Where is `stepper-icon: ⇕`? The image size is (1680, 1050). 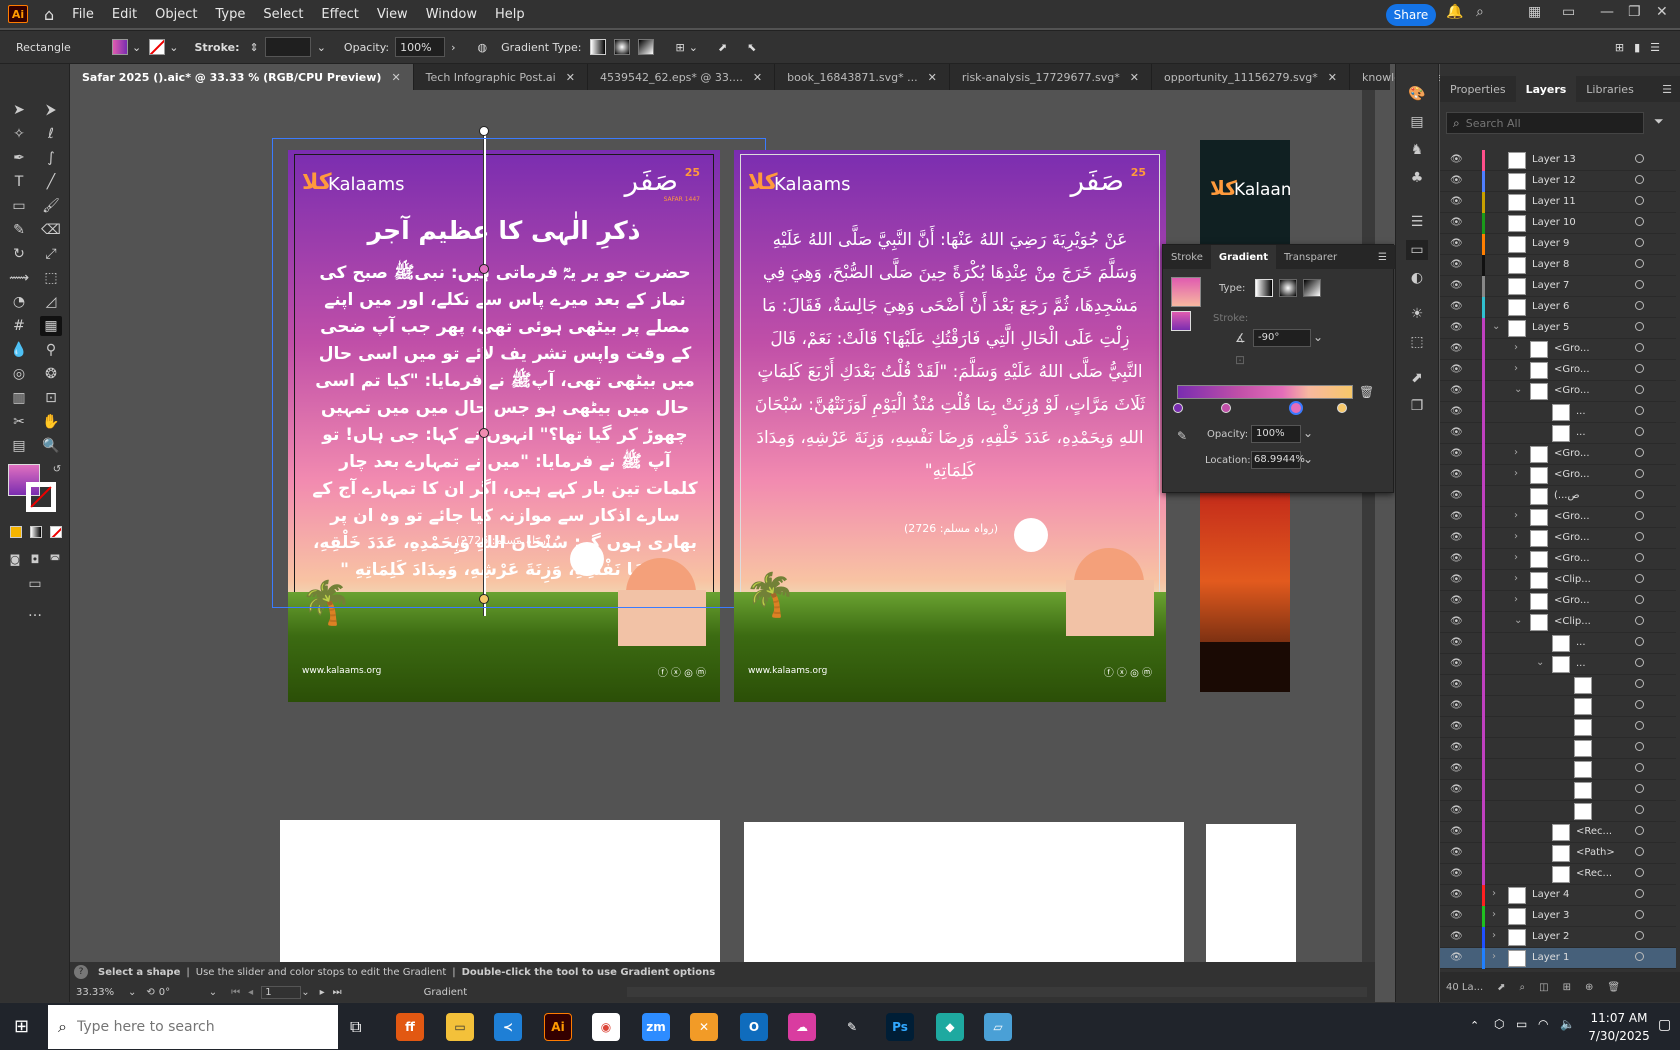
stepper-icon: ⇕ is located at coordinates (253, 47).